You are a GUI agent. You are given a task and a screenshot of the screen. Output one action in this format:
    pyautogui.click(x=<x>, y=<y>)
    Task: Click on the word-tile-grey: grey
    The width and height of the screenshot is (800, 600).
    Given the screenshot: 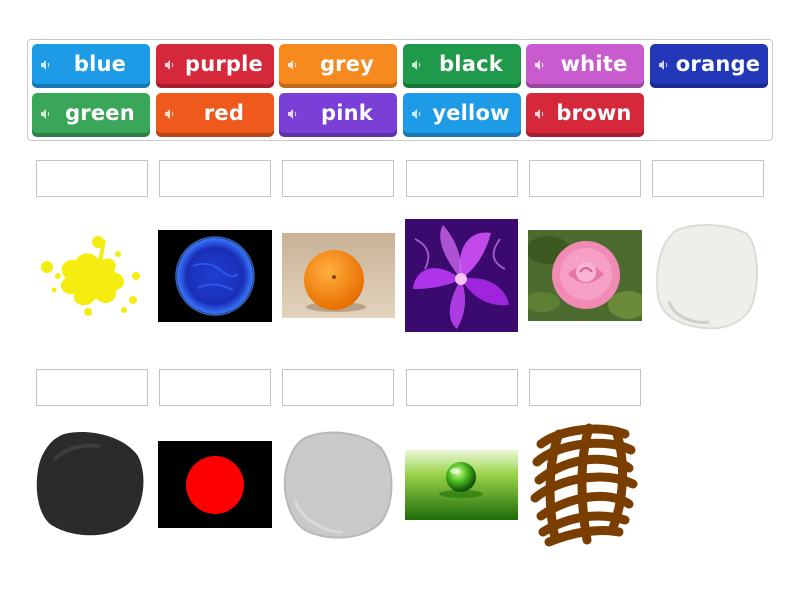 What is the action you would take?
    pyautogui.click(x=338, y=66)
    